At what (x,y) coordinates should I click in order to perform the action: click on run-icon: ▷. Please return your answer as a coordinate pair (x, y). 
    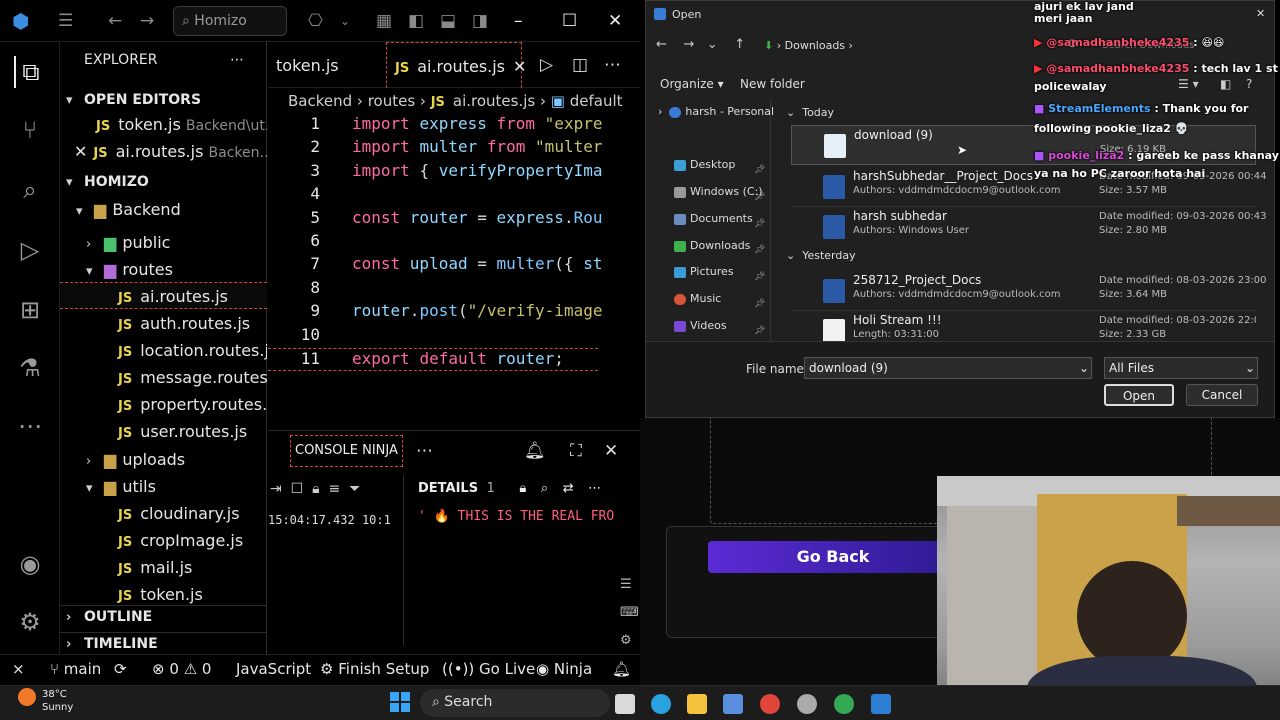
    Looking at the image, I should click on (546, 65).